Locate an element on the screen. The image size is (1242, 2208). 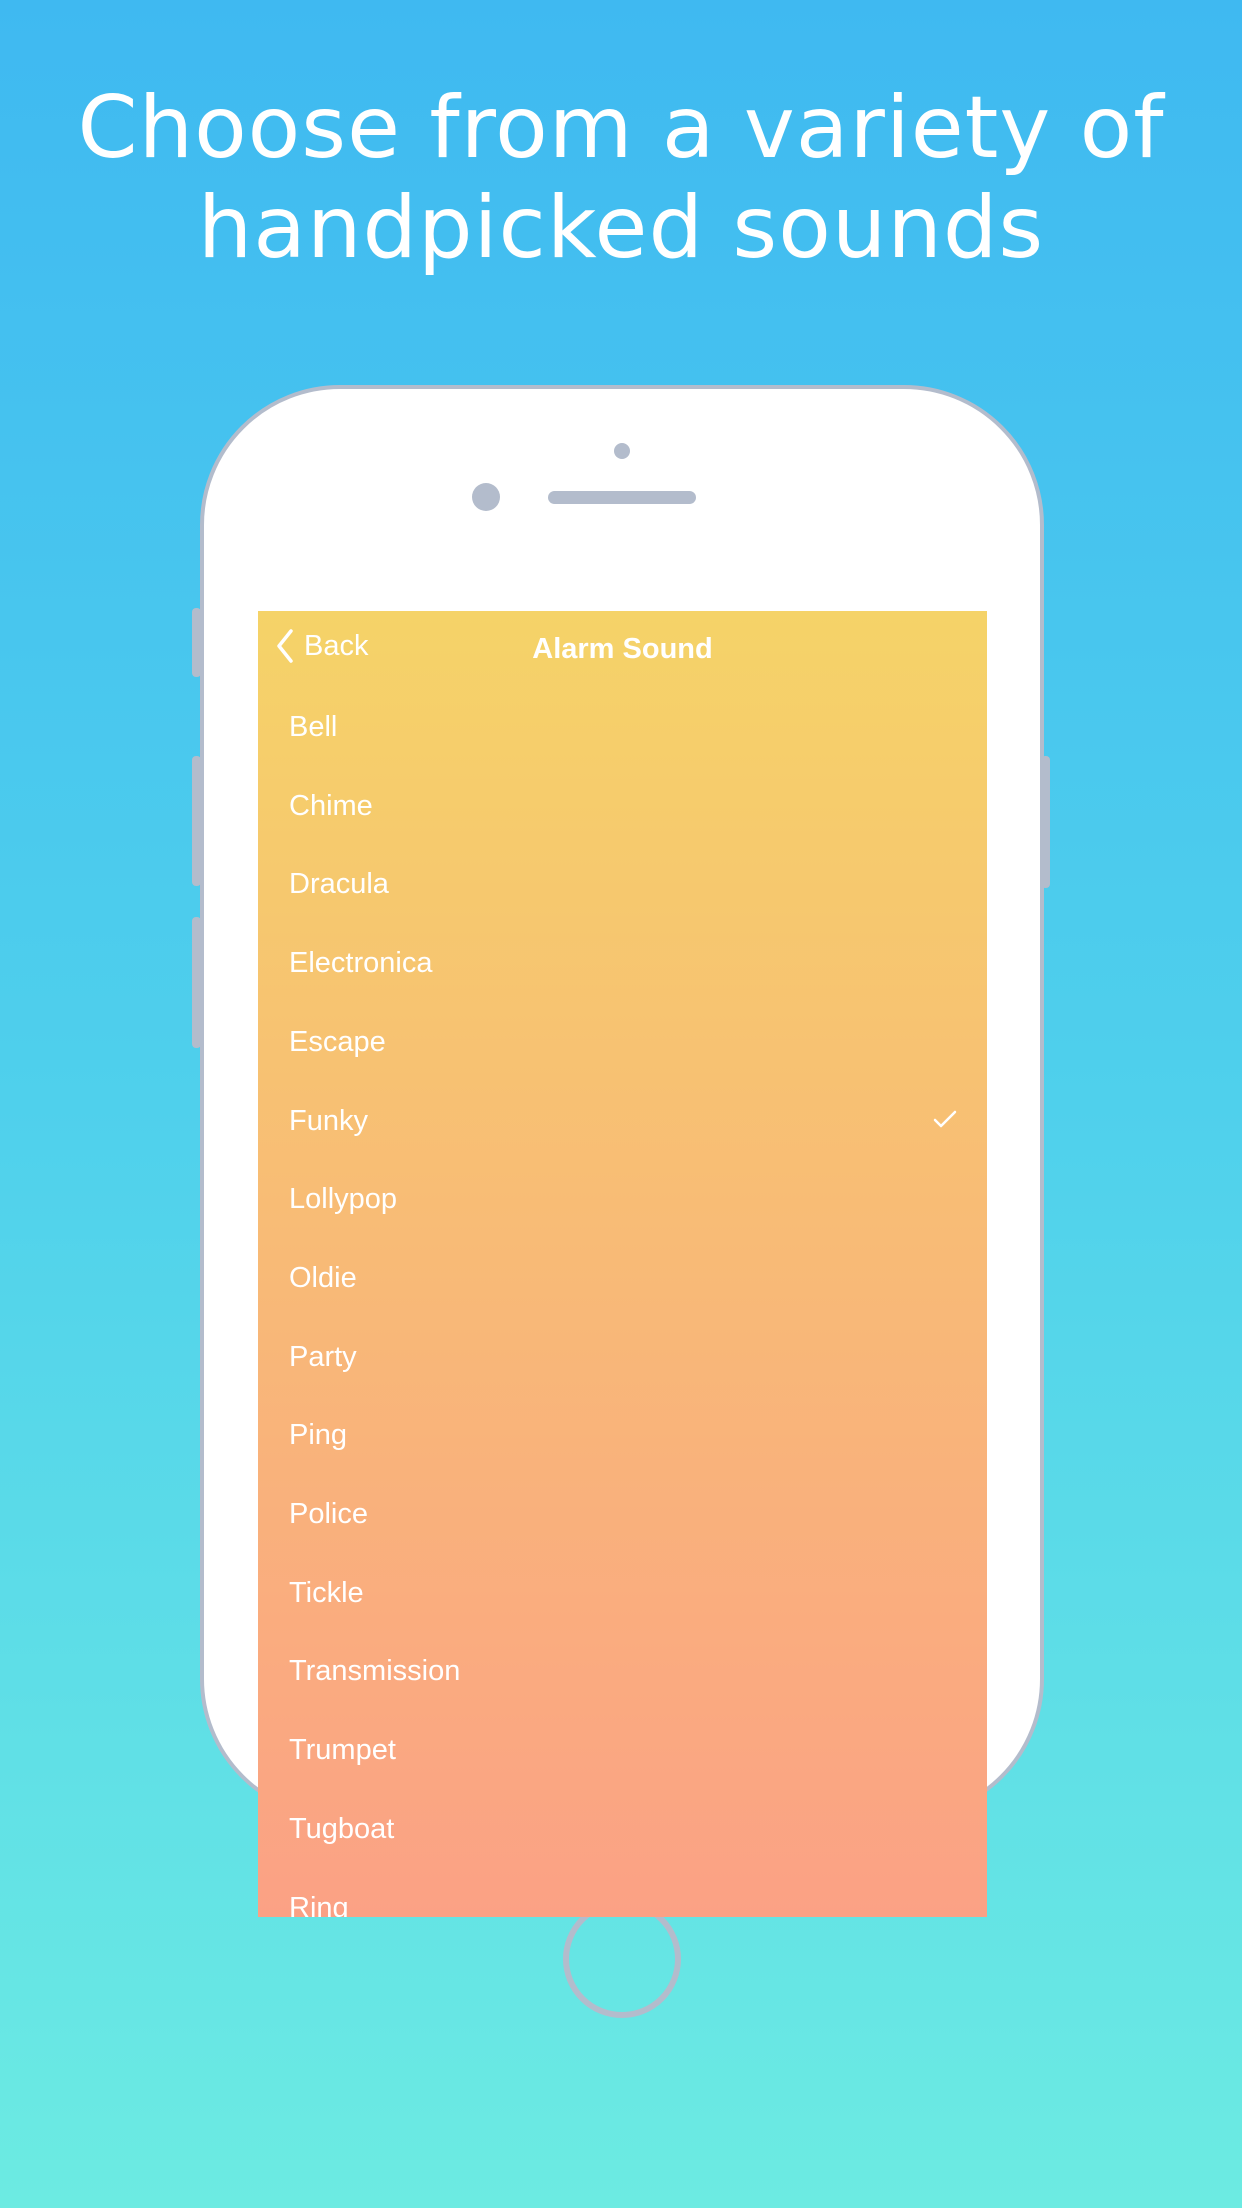
checkmark-icon is located at coordinates (945, 1118).